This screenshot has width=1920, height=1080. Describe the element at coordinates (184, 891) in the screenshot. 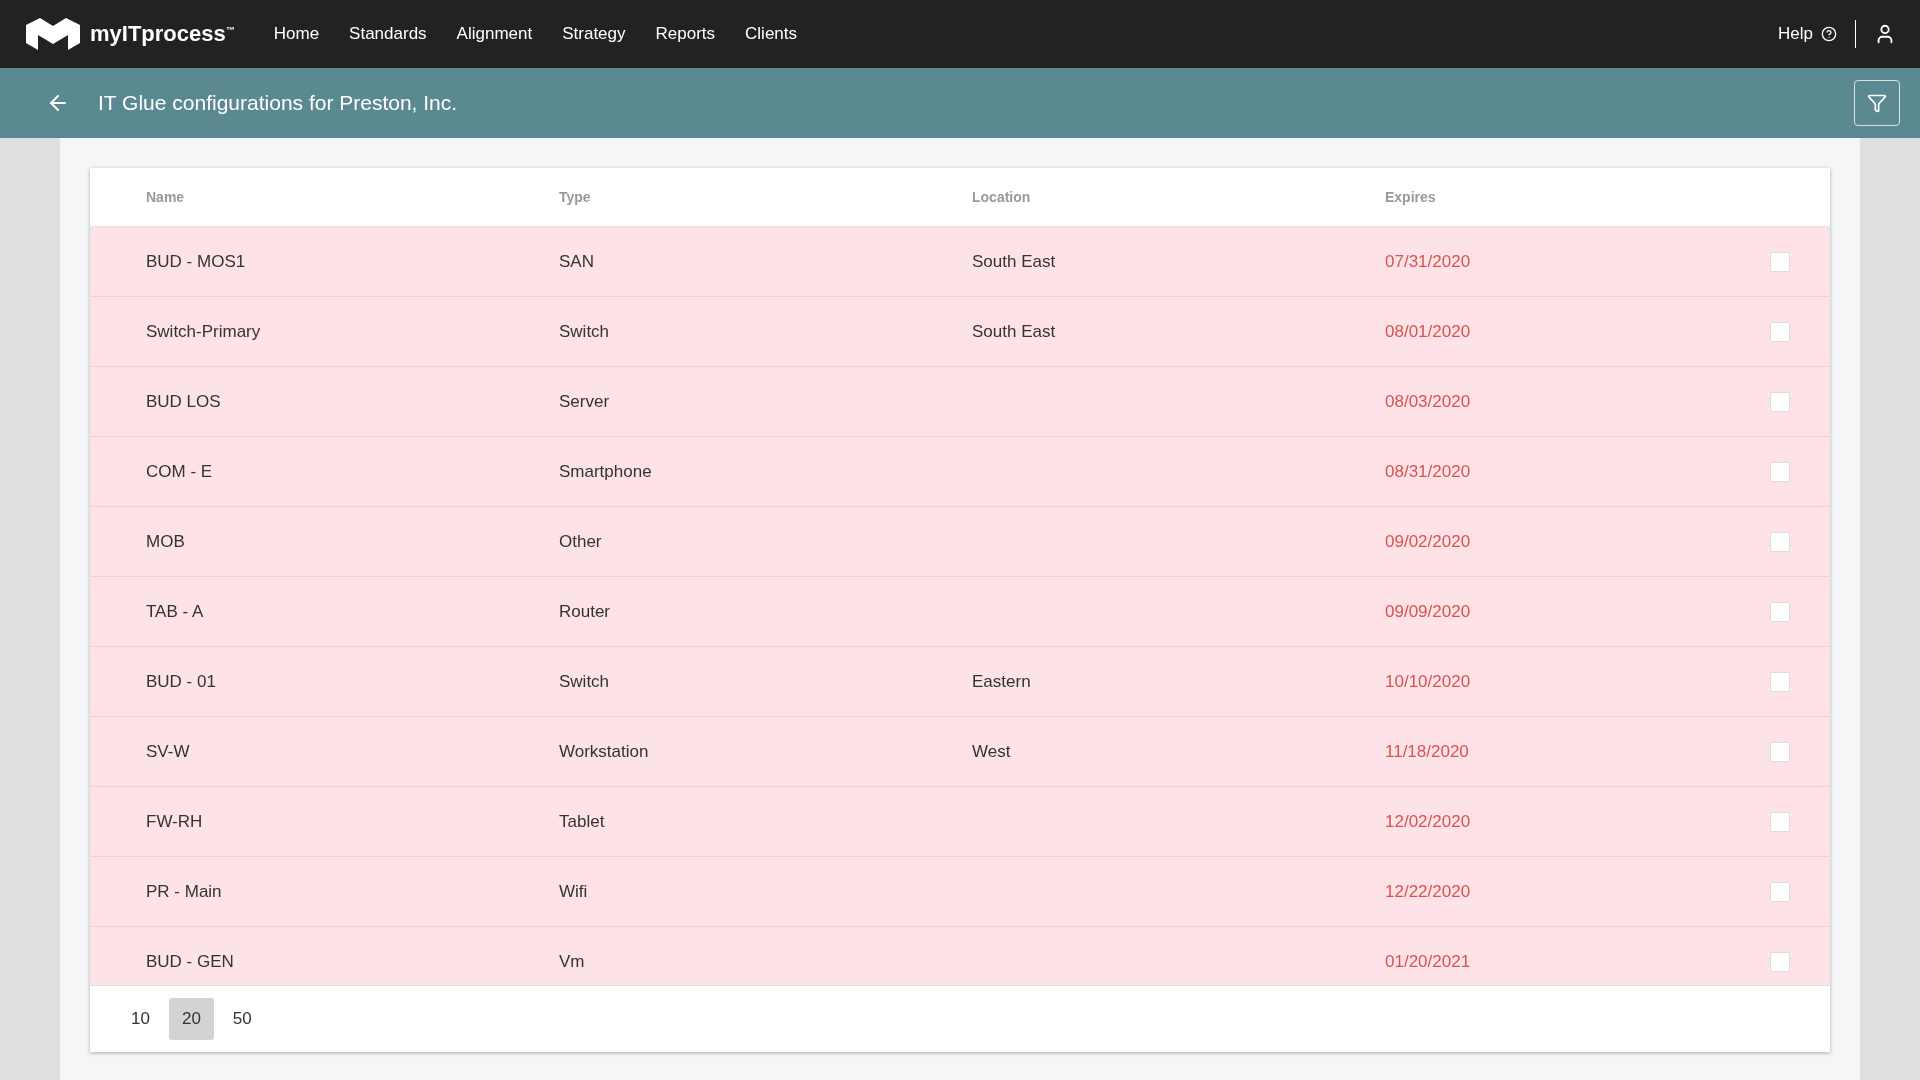

I see `table-cell: PR - Main` at that location.